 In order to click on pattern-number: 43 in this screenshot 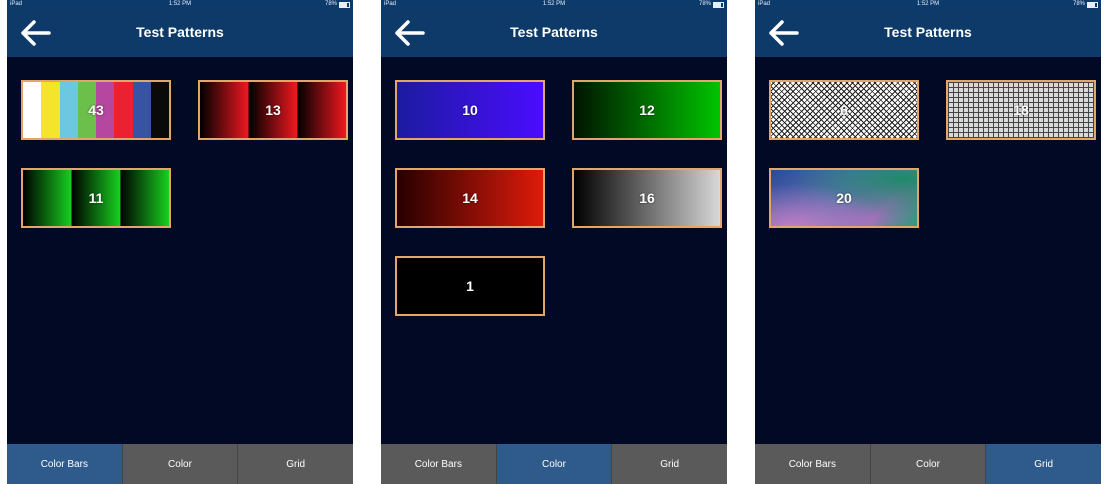, I will do `click(96, 110)`.